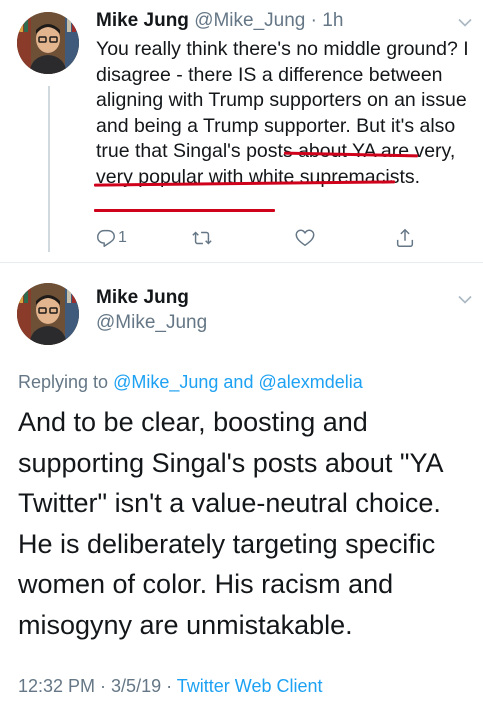 This screenshot has height=707, width=483. Describe the element at coordinates (238, 382) in the screenshot. I see `replying-and: and` at that location.